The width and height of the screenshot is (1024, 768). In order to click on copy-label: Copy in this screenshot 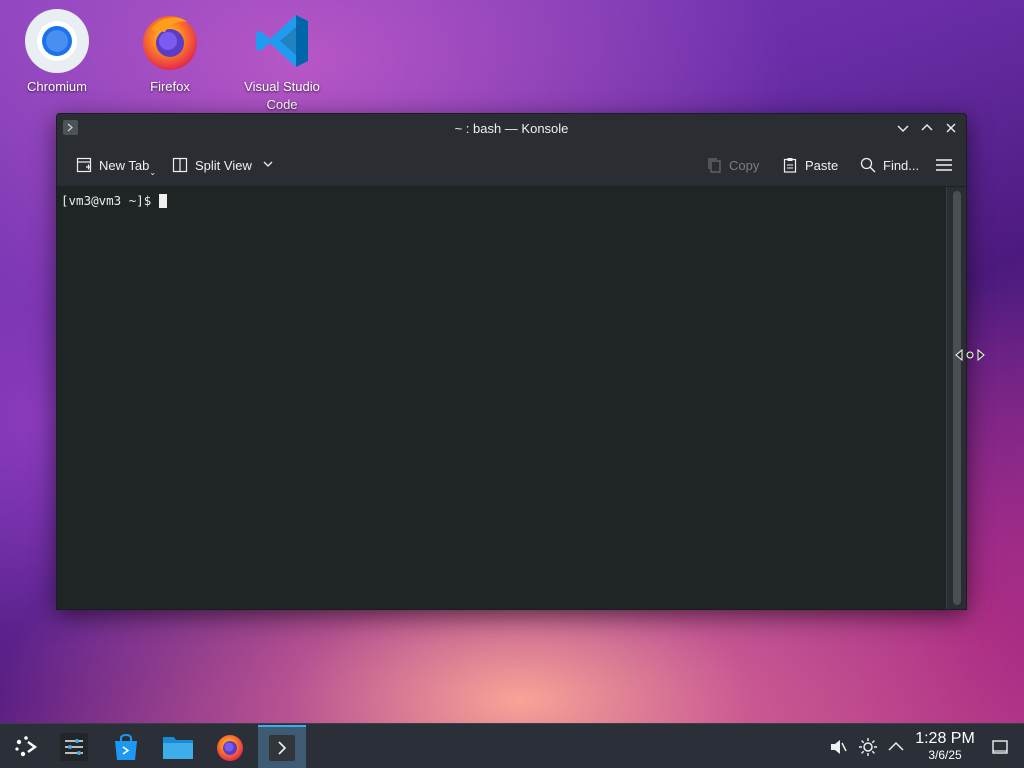, I will do `click(744, 165)`.